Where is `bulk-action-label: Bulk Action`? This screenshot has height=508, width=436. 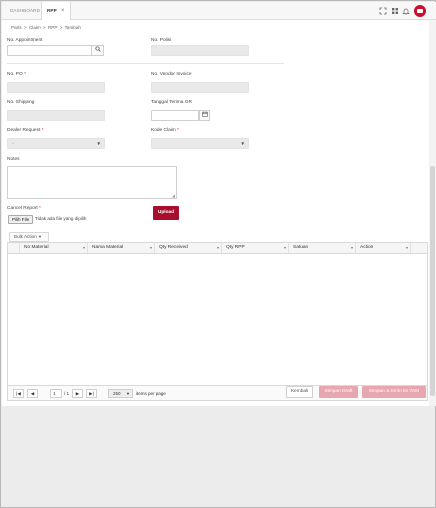 bulk-action-label: Bulk Action is located at coordinates (25, 236).